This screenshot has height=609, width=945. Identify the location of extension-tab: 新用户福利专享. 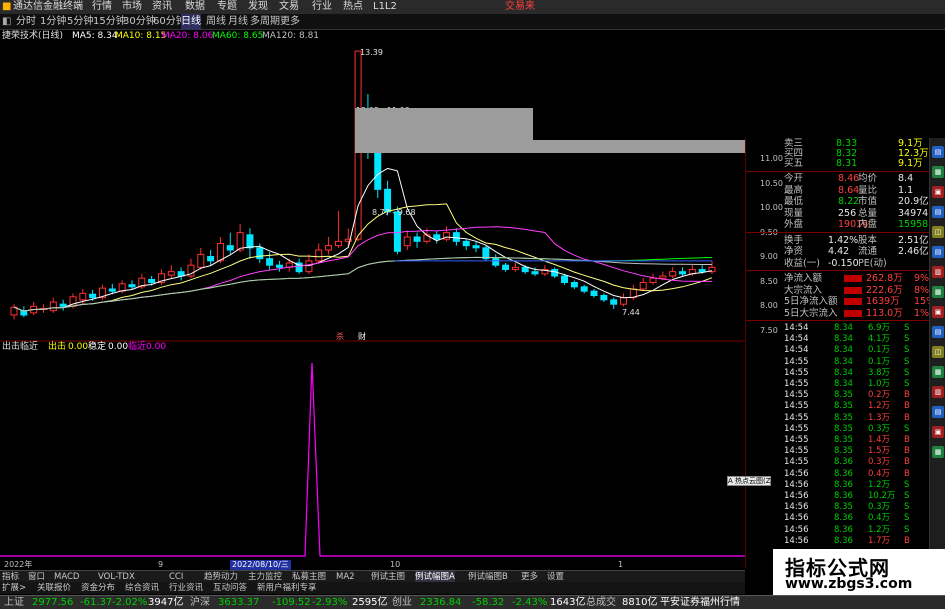
(287, 588).